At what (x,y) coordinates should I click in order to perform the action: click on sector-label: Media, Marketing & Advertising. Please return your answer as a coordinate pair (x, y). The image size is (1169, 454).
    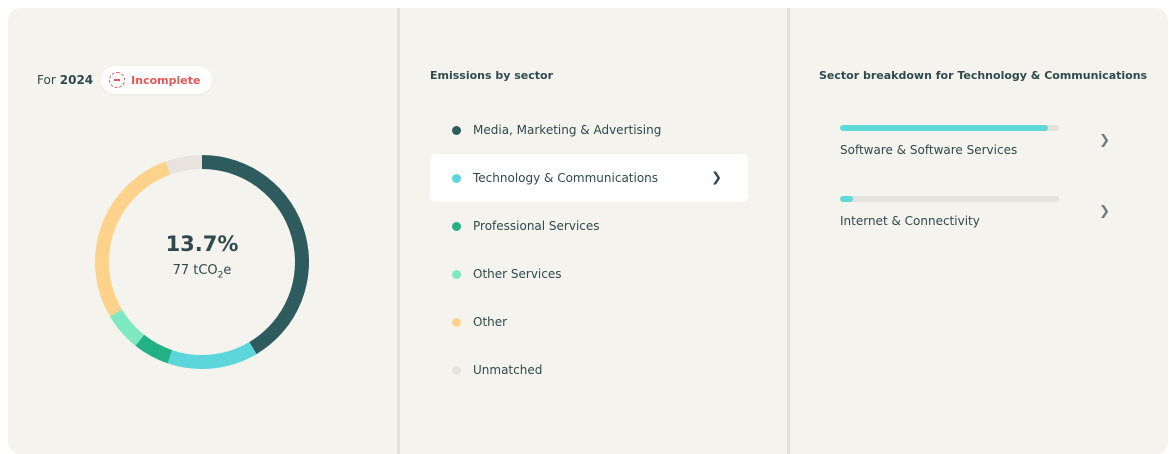
    Looking at the image, I should click on (567, 130).